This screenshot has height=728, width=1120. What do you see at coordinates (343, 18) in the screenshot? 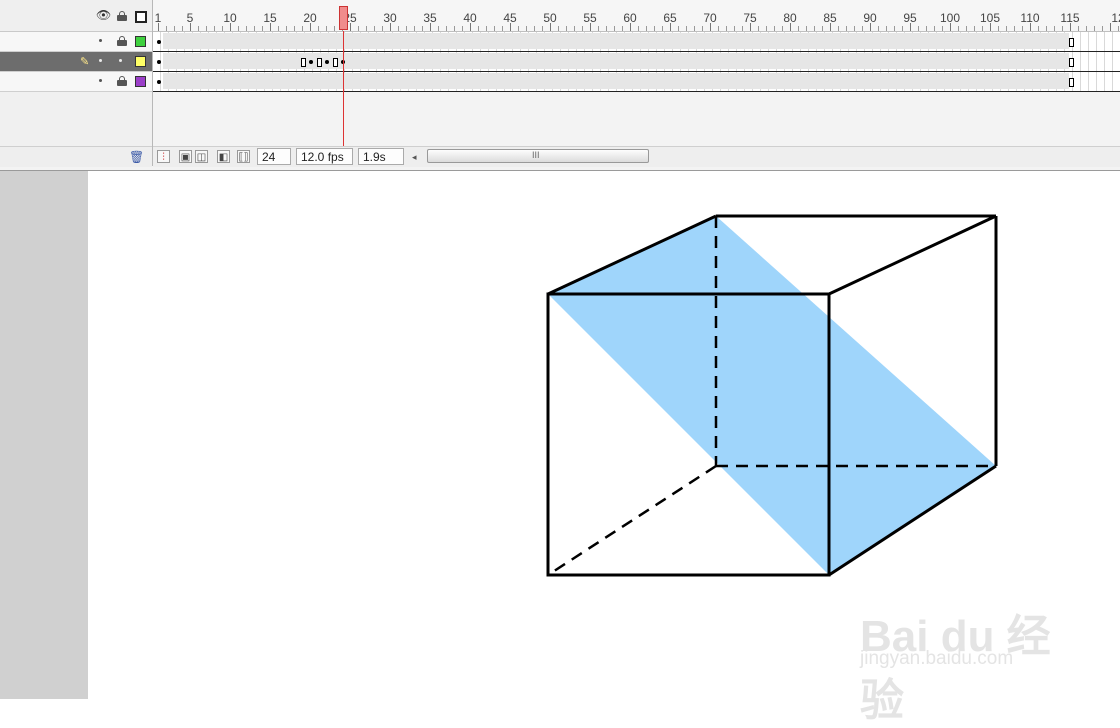
I see `playhead` at bounding box center [343, 18].